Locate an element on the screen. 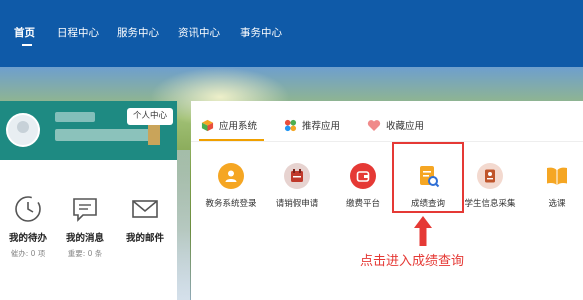 This screenshot has width=583, height=300. user-card-header: 个人中心 is located at coordinates (88, 130).